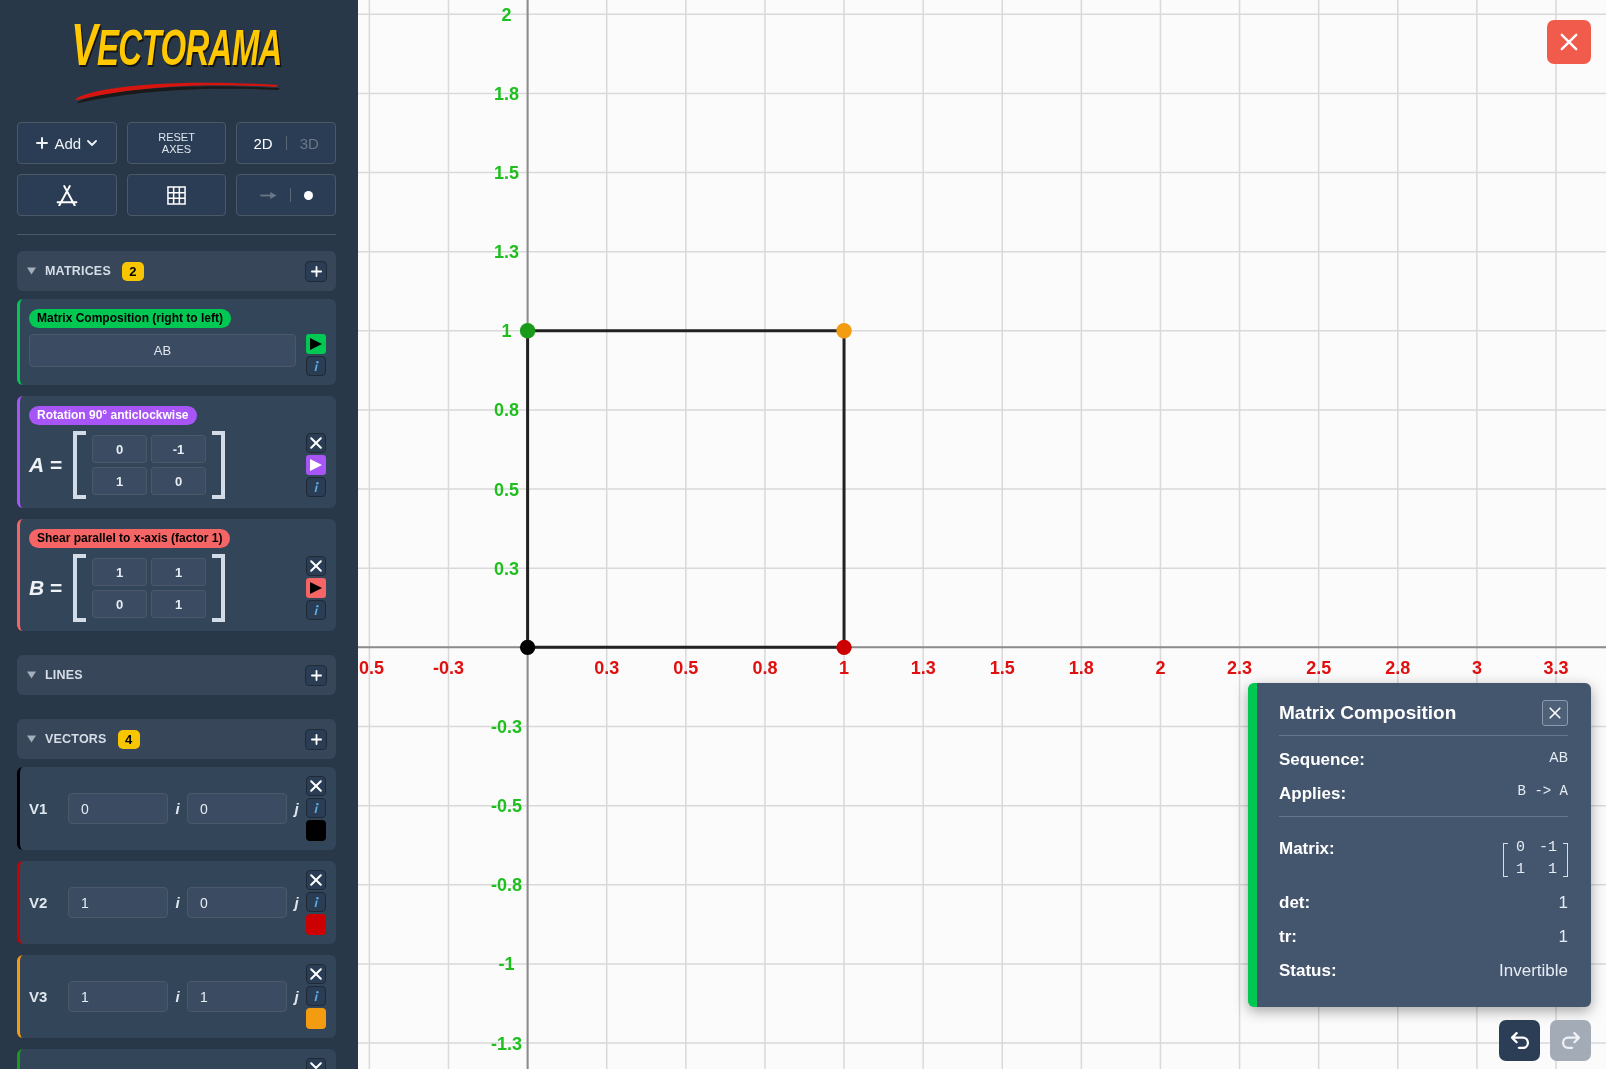 The width and height of the screenshot is (1606, 1069). I want to click on detail-value: 1, so click(1563, 903).